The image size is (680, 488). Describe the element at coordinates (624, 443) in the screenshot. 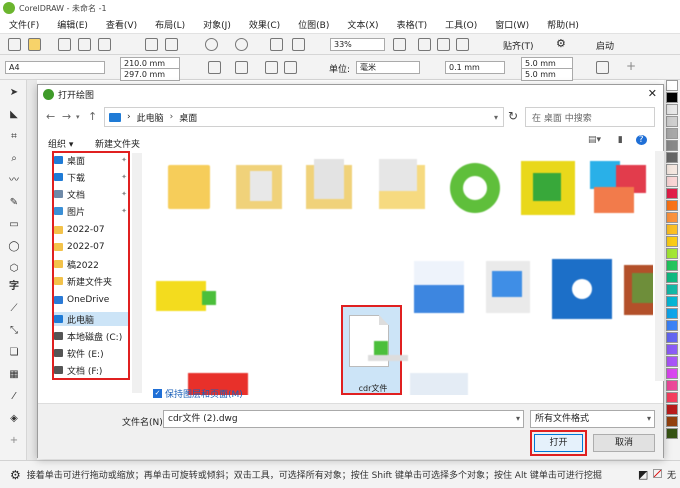

I see `cancel-button: 取消` at that location.